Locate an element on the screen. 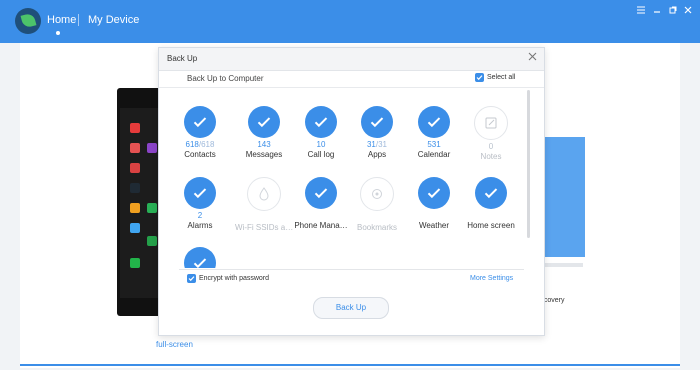 This screenshot has width=700, height=370. app-logo is located at coordinates (28, 21).